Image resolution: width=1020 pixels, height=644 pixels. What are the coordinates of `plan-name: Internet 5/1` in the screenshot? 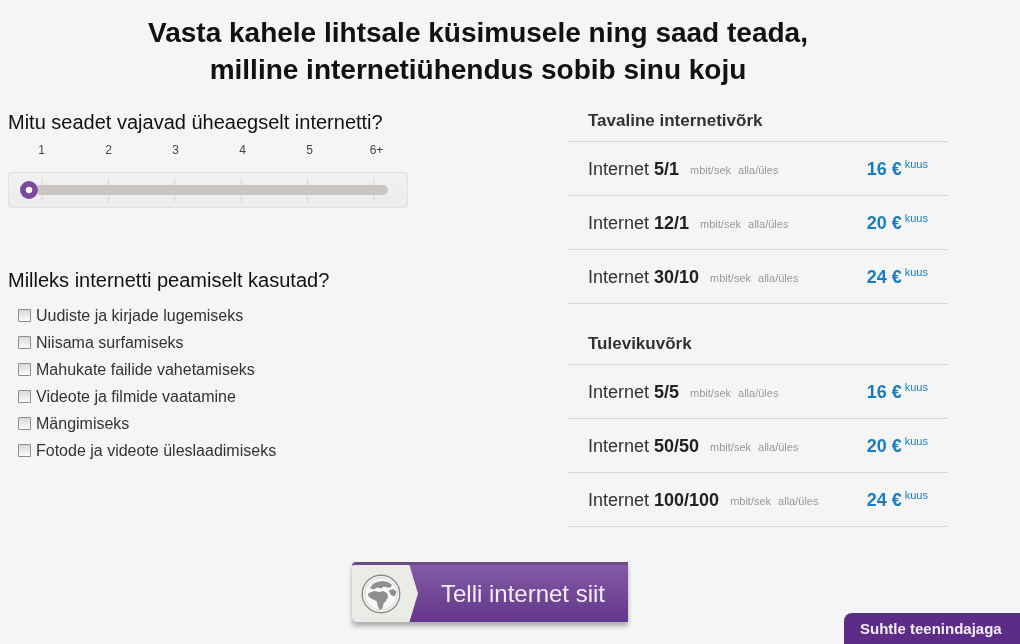 It's located at (634, 168).